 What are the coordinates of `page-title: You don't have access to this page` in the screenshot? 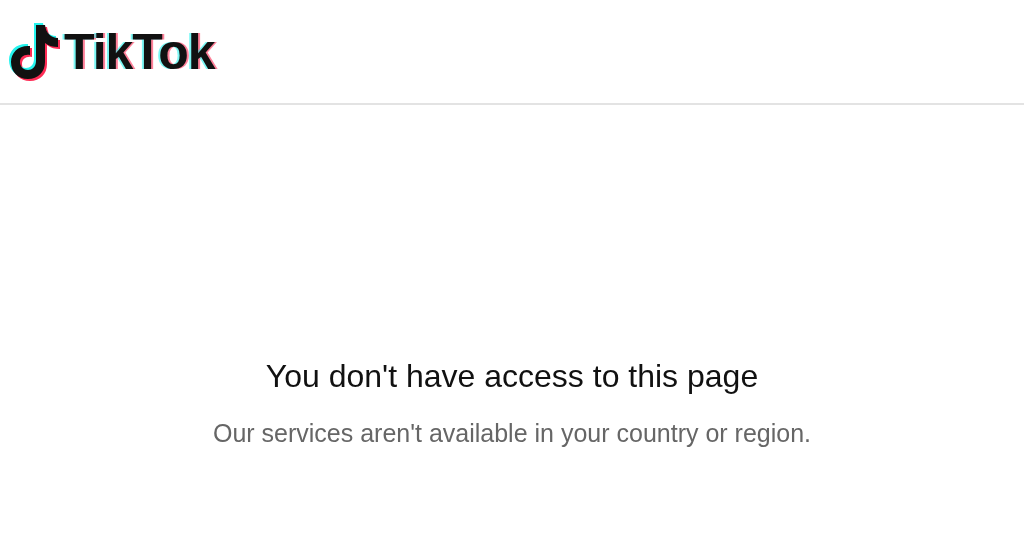 It's located at (512, 376).